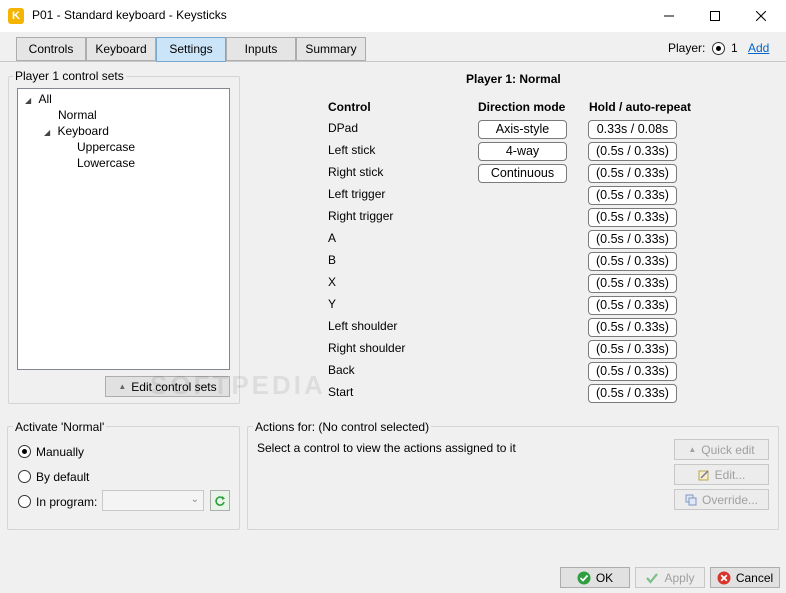 This screenshot has width=786, height=593. Describe the element at coordinates (24, 451) in the screenshot. I see `manually-radio` at that location.